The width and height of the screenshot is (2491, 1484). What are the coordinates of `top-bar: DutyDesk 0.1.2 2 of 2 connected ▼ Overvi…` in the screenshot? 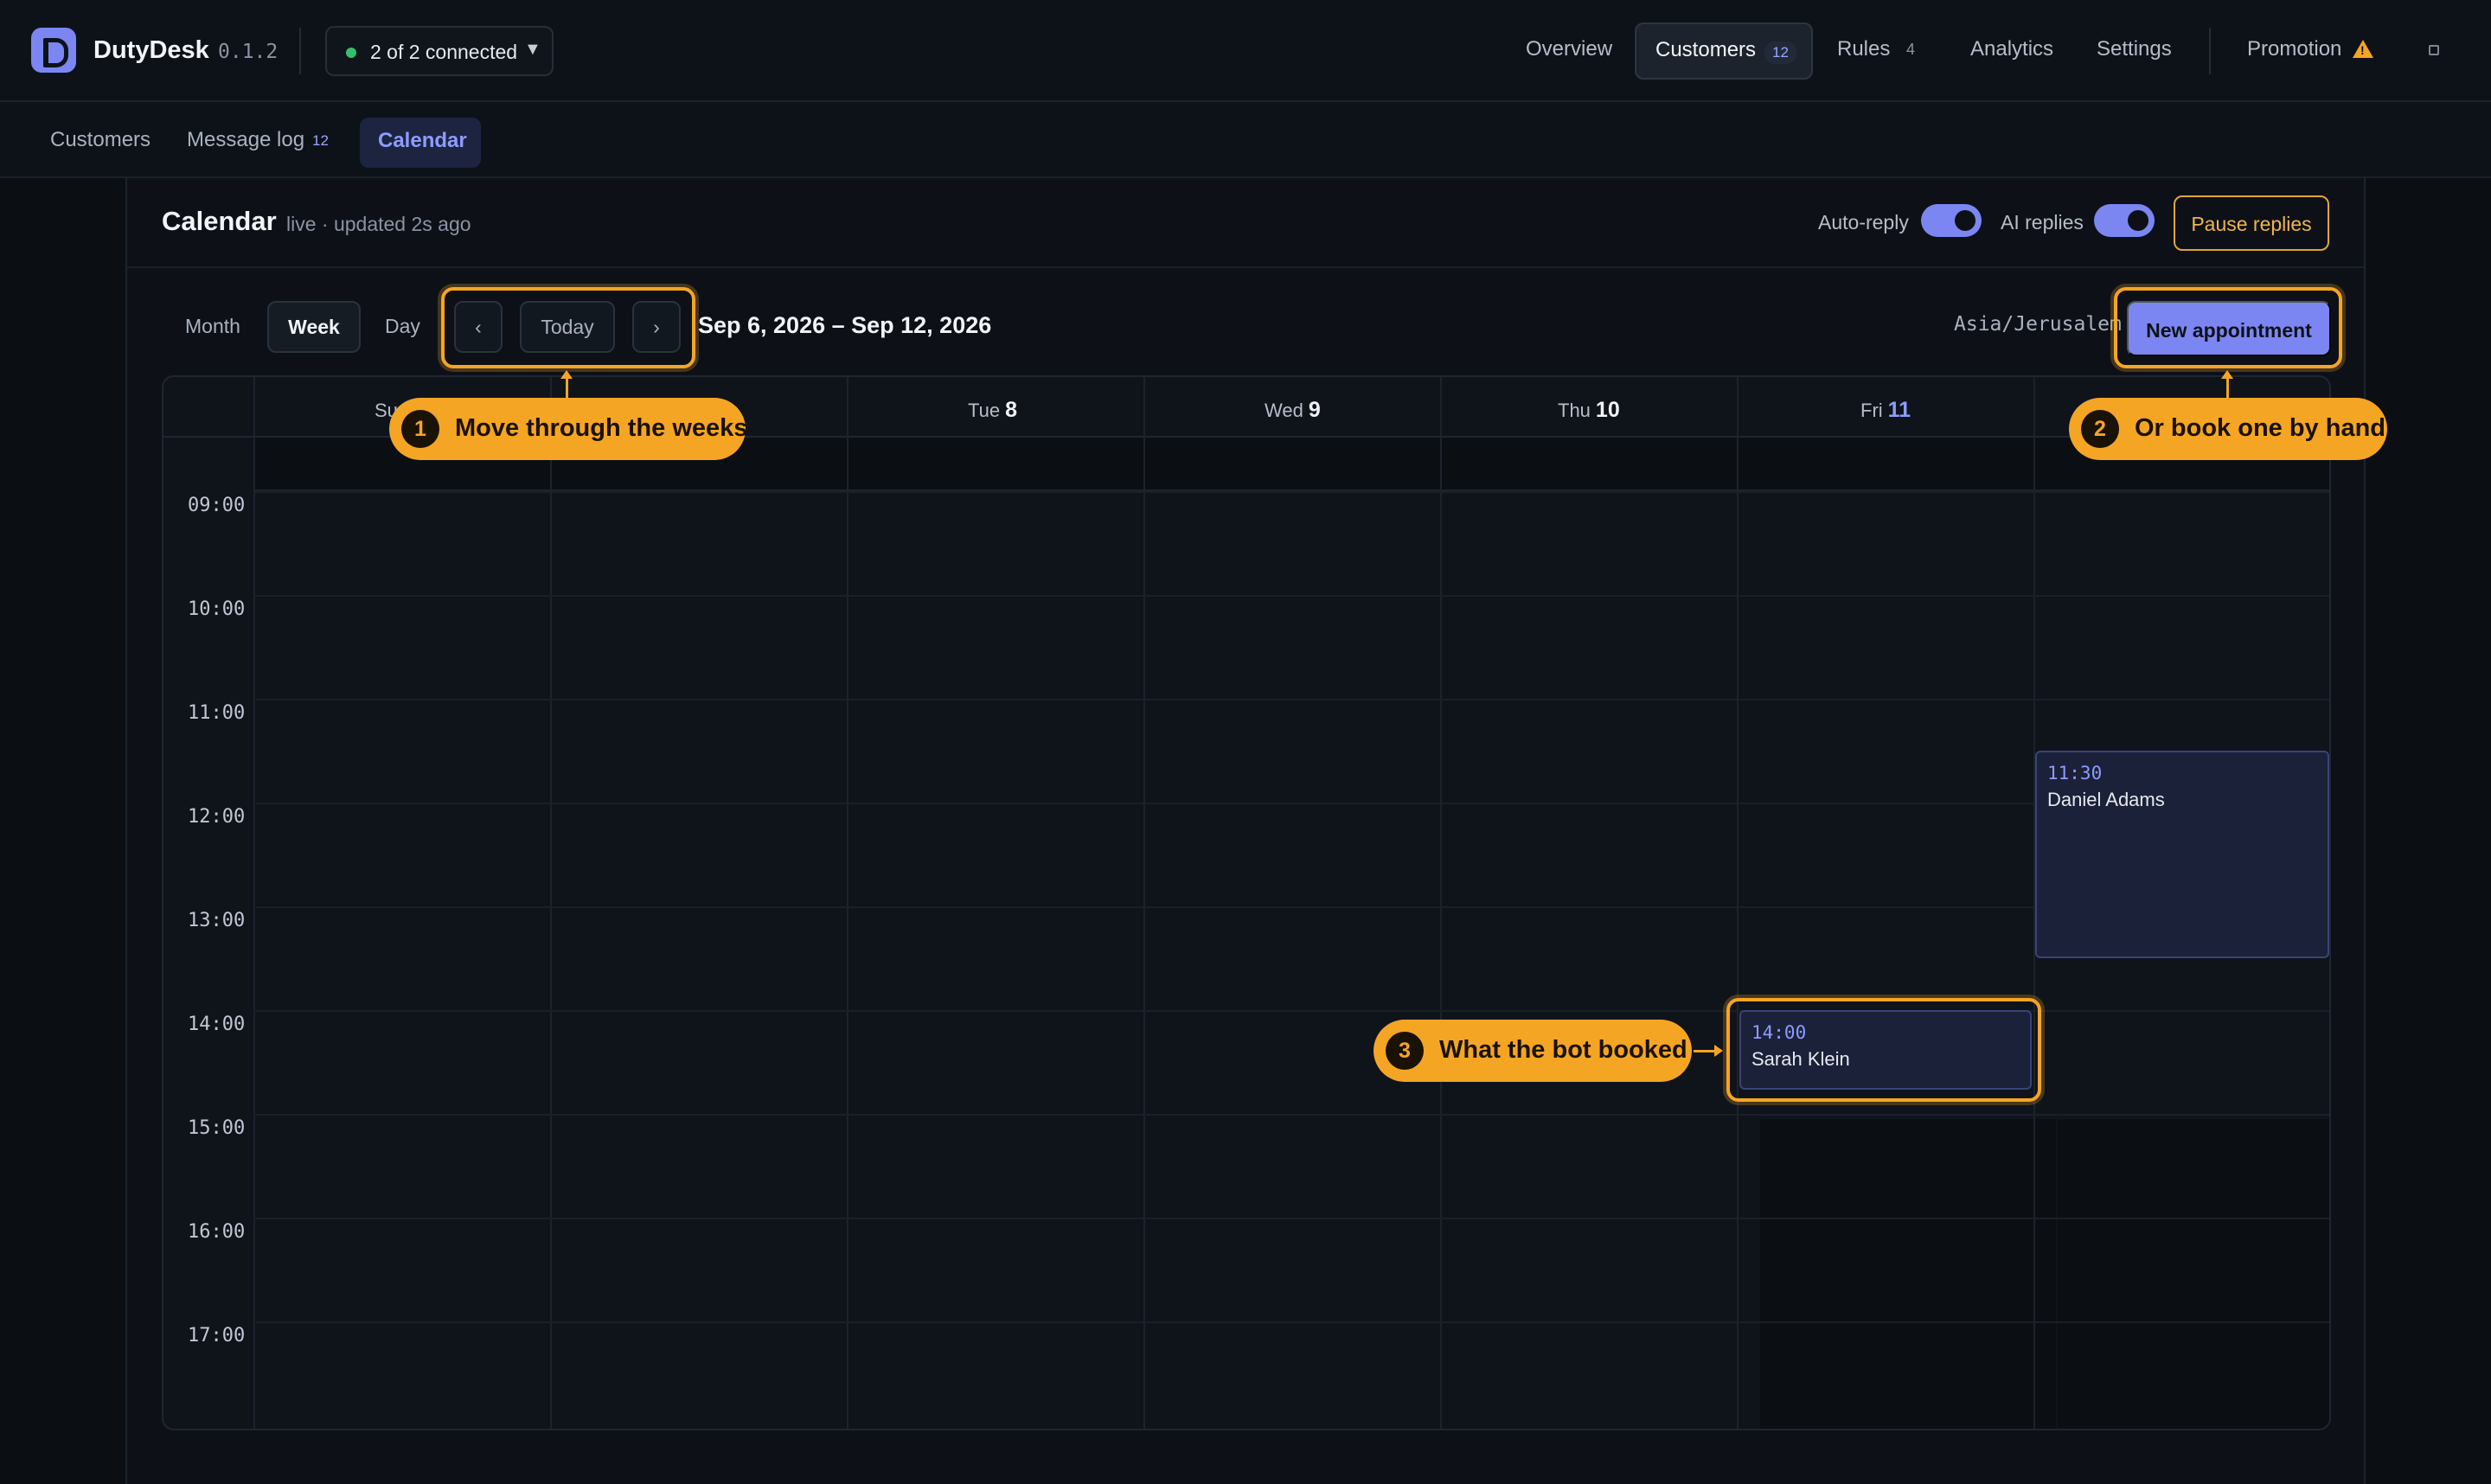 It's located at (1246, 51).